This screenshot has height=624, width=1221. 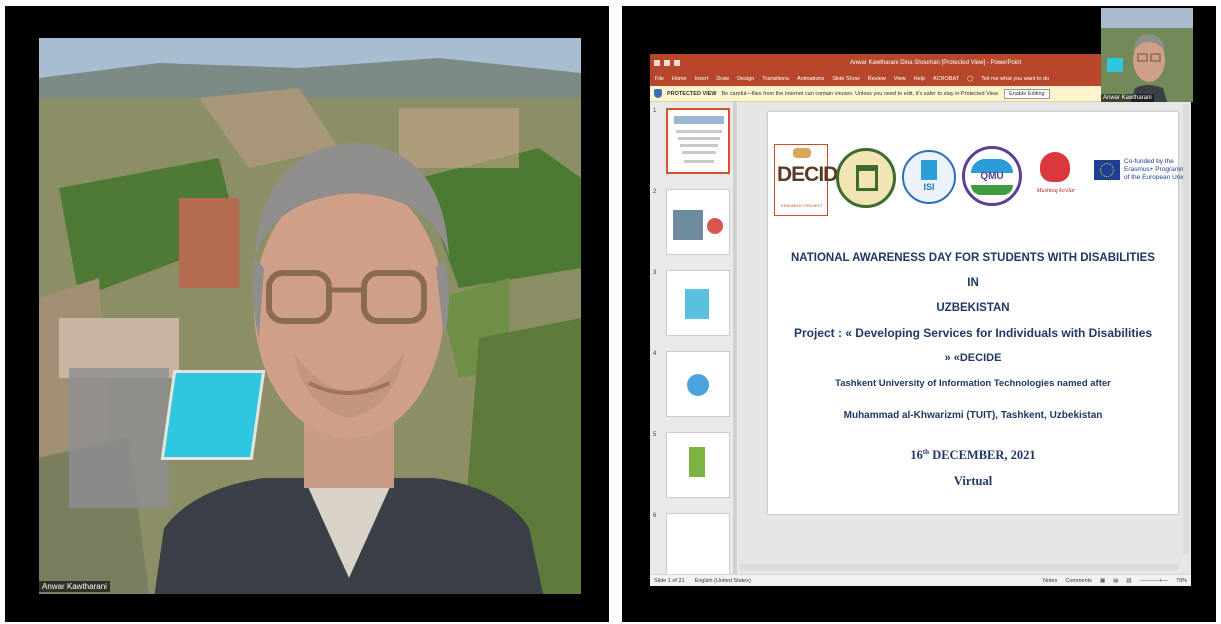 I want to click on decide-logo: DECIDE ERASMUS+ PROJECT, so click(x=812, y=180).